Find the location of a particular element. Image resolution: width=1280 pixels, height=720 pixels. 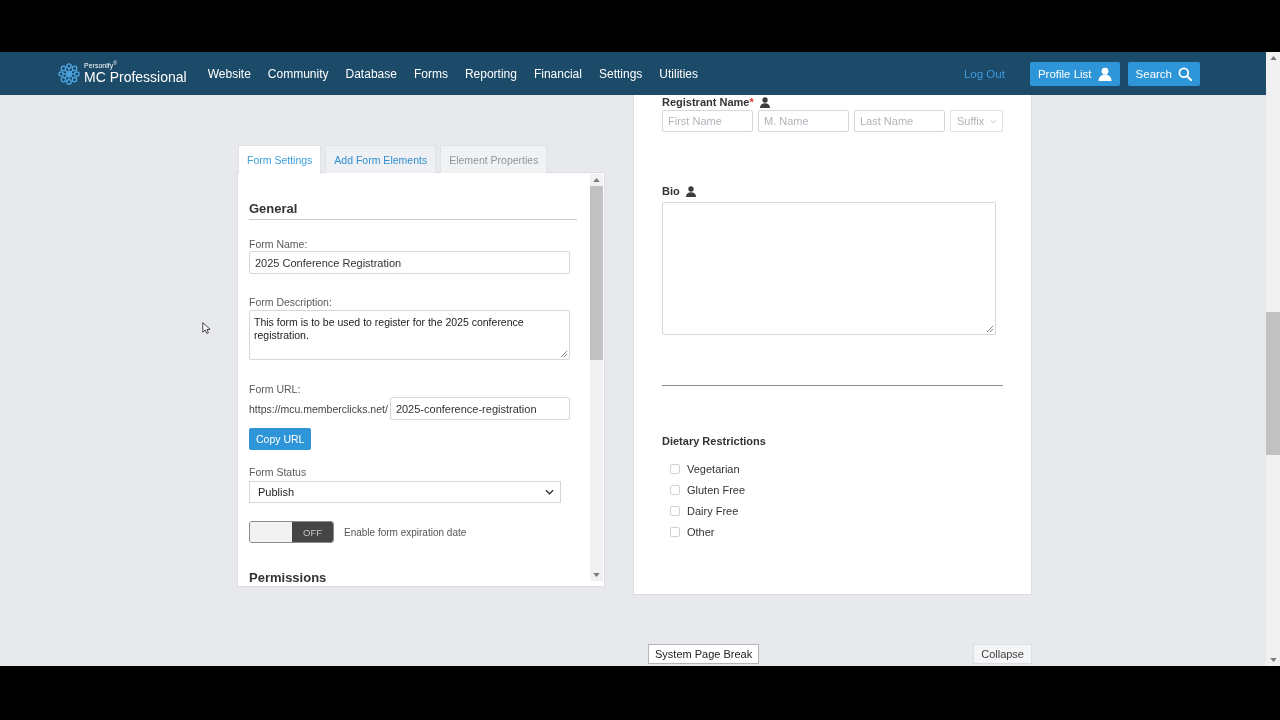

field-label: Form Description: is located at coordinates (290, 302).